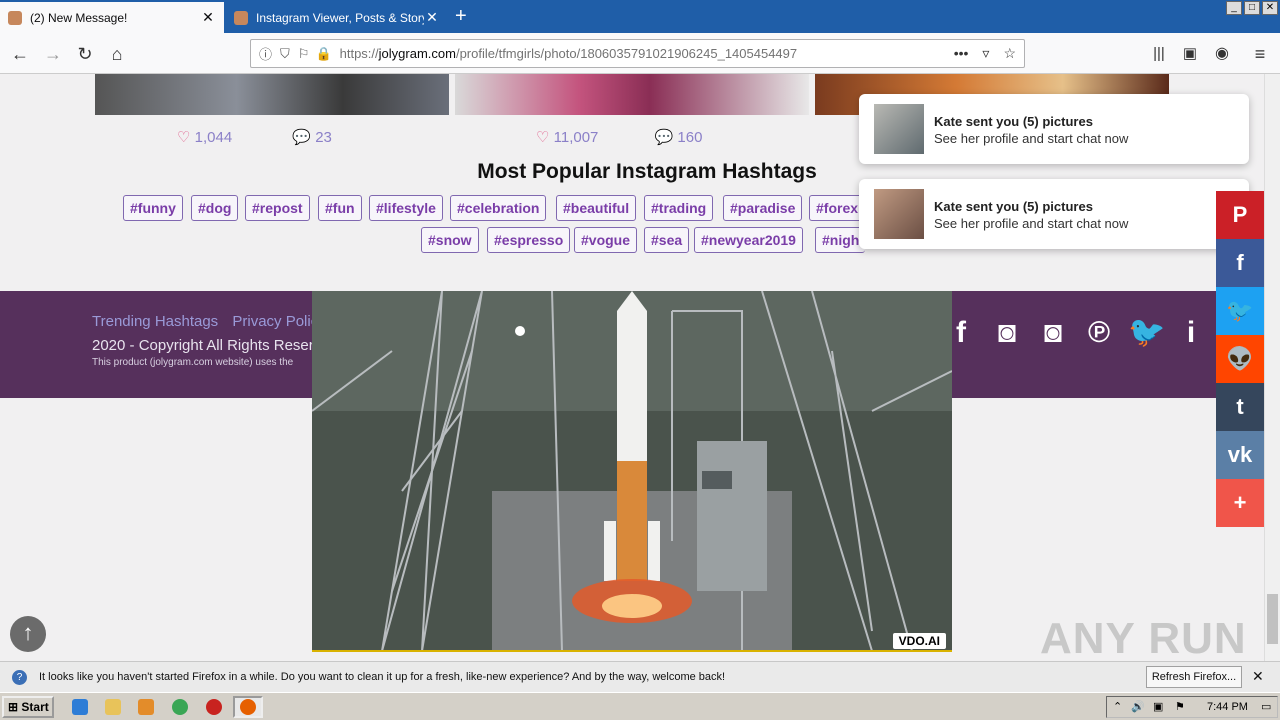  Describe the element at coordinates (1146, 333) in the screenshot. I see `twitter-icon: 🐦` at that location.